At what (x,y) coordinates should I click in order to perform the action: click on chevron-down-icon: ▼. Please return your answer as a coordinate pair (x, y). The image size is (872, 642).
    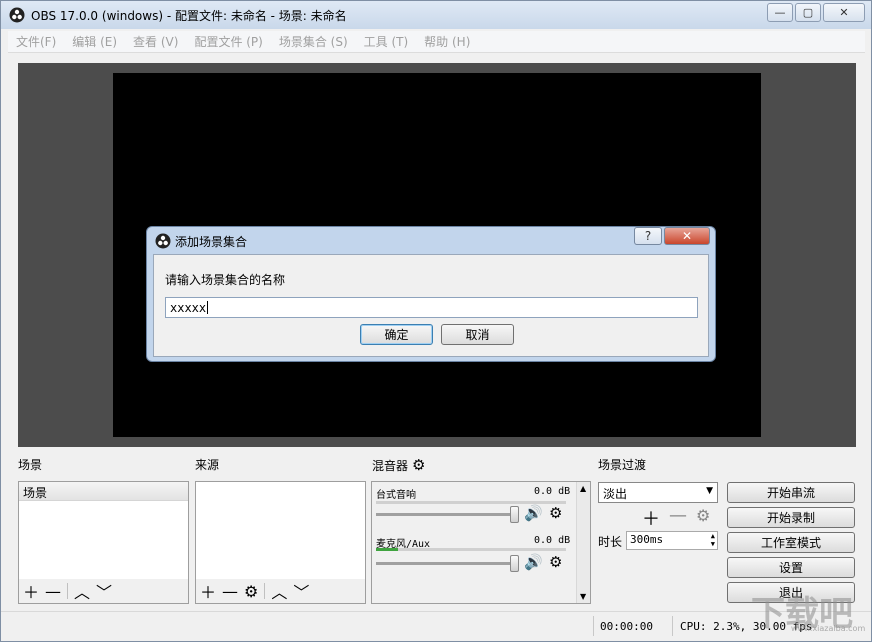
    Looking at the image, I should click on (709, 491).